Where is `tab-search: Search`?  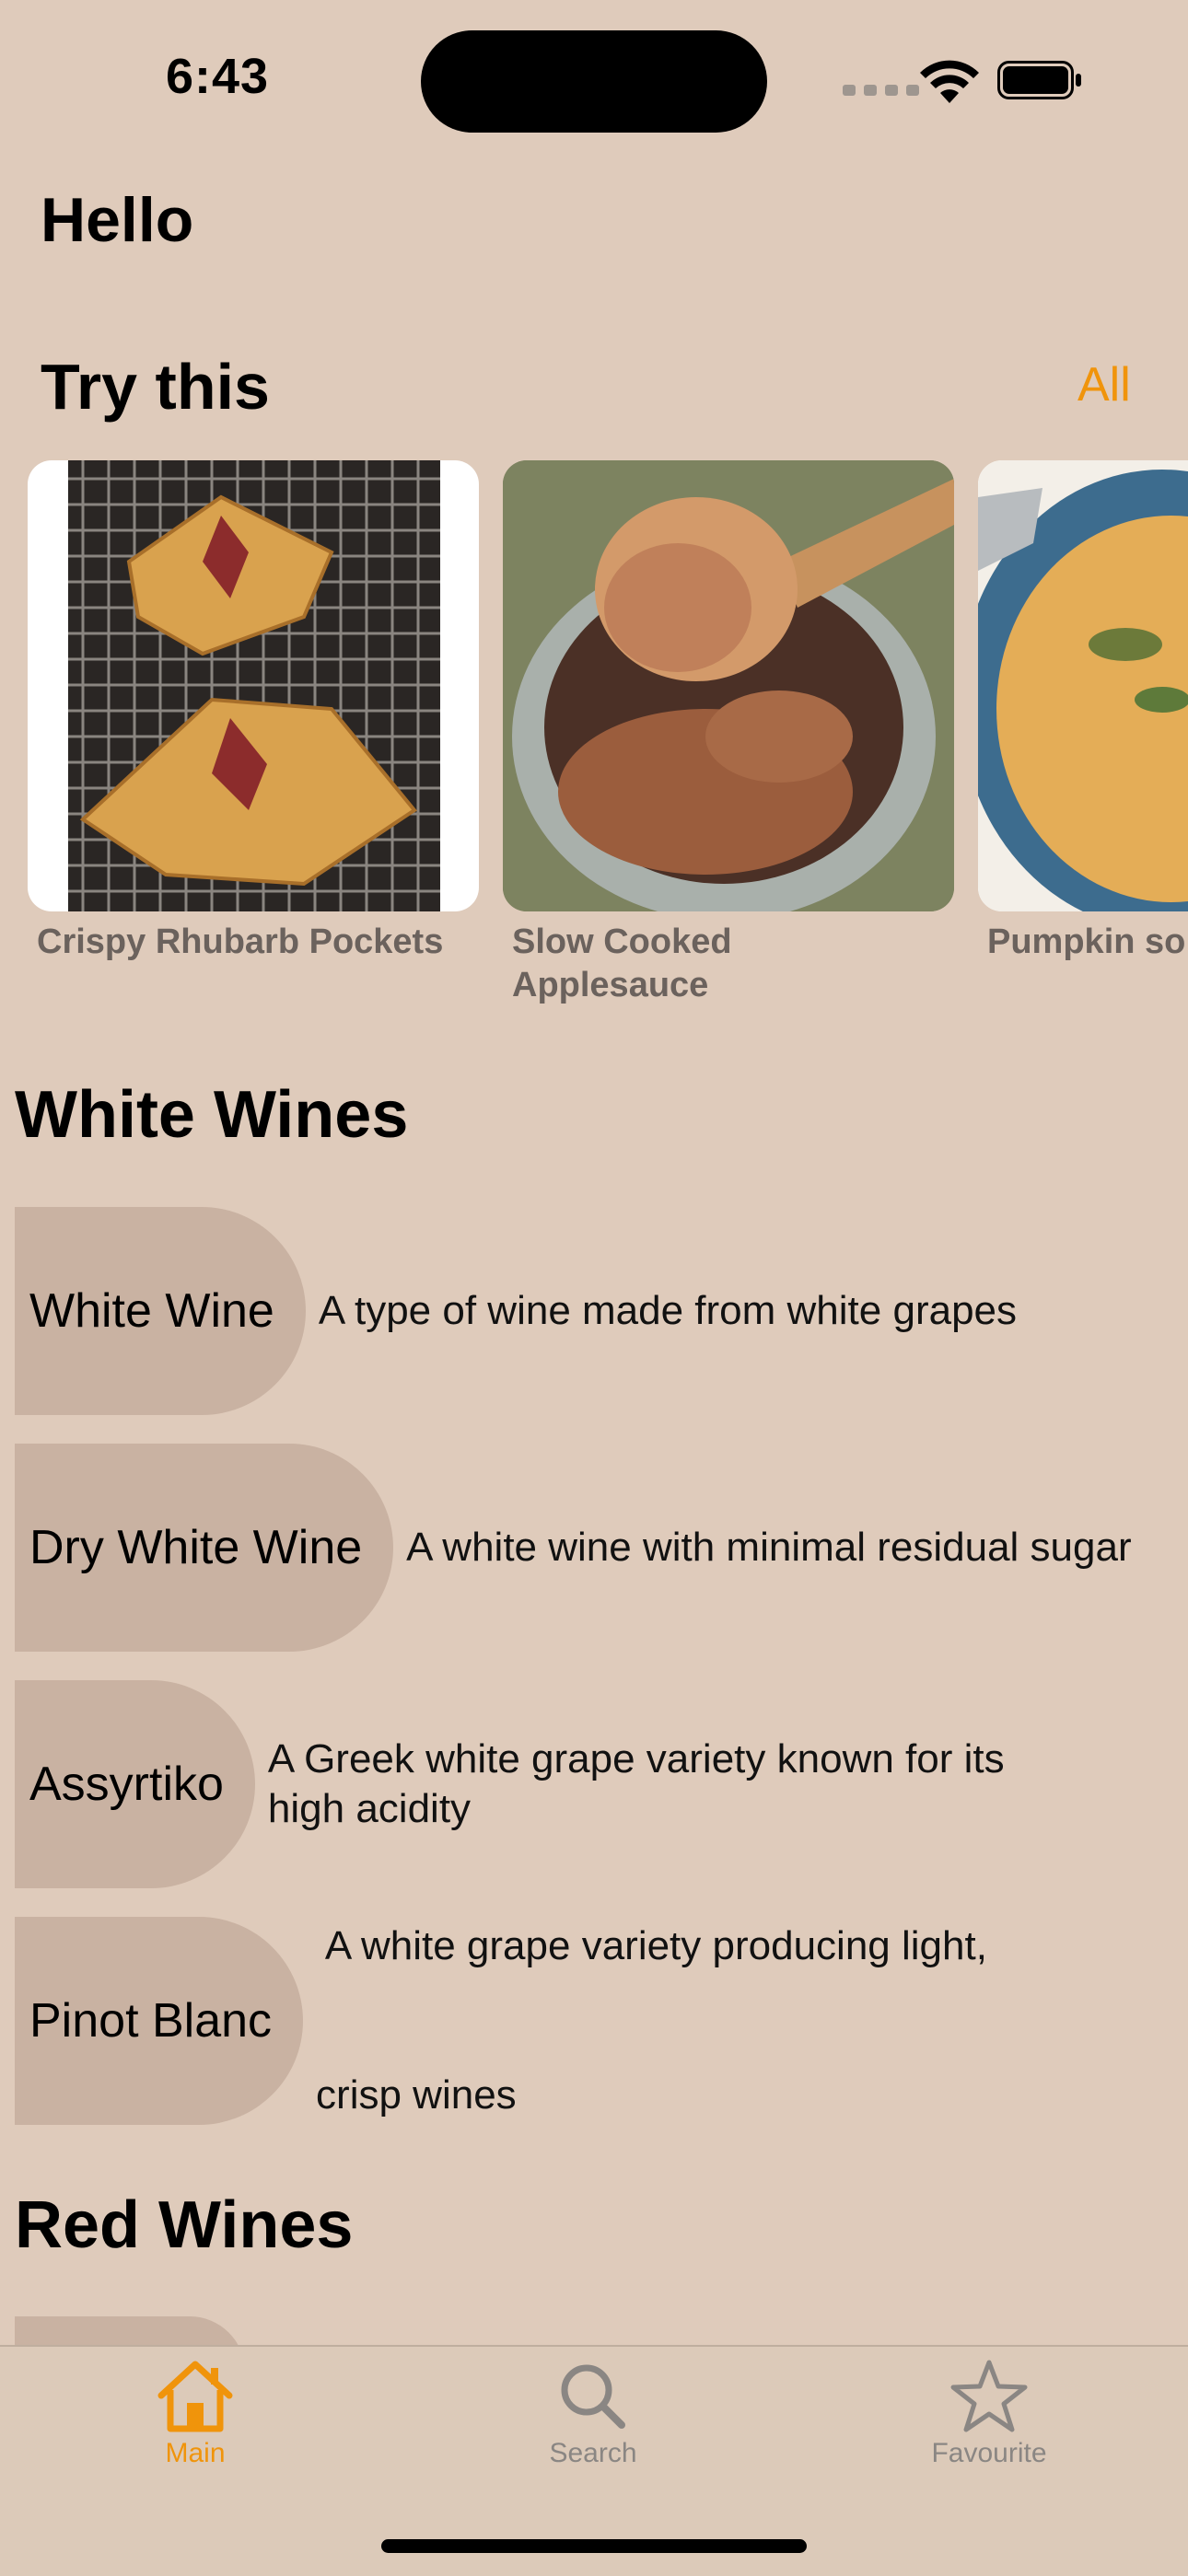 tab-search: Search is located at coordinates (593, 2414).